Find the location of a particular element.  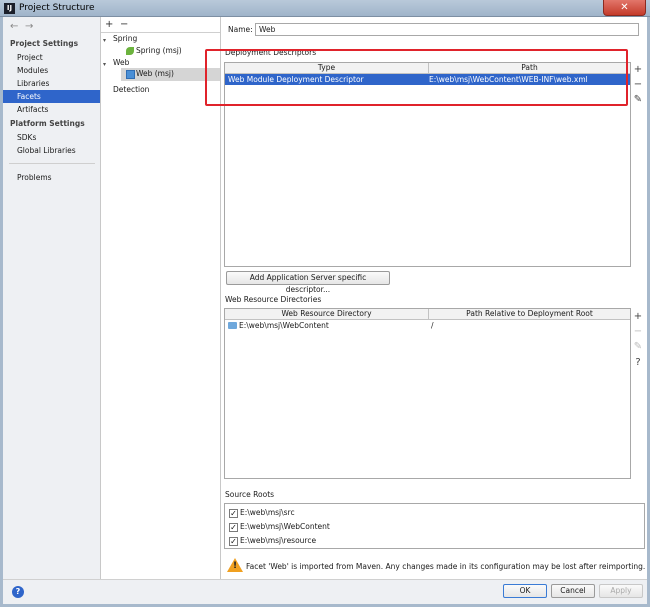

edit-resource-icon: ✎ is located at coordinates (638, 346).